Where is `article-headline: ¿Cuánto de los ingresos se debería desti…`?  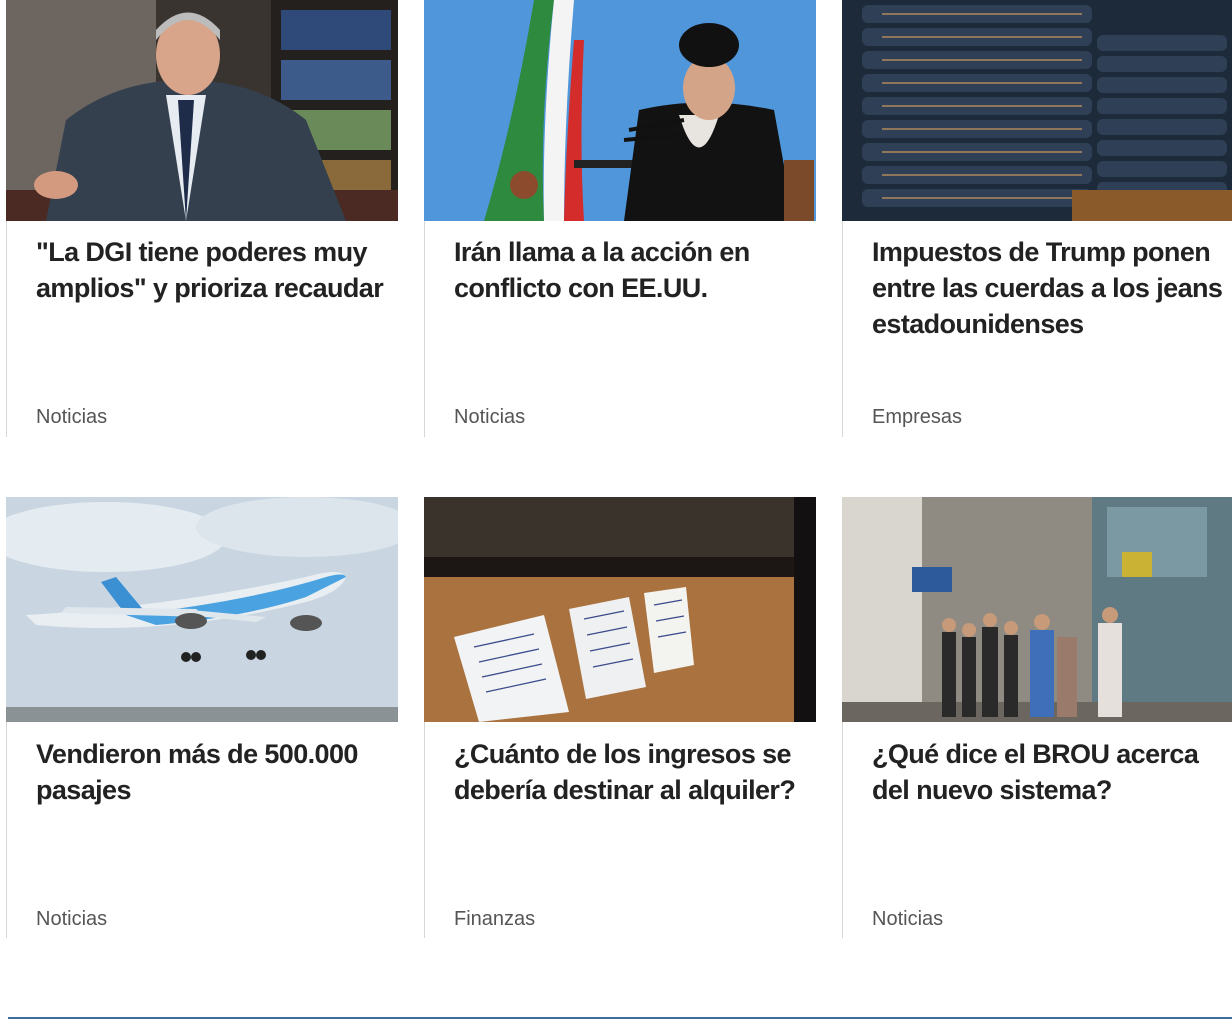
article-headline: ¿Cuánto de los ingresos se debería desti… is located at coordinates (632, 772).